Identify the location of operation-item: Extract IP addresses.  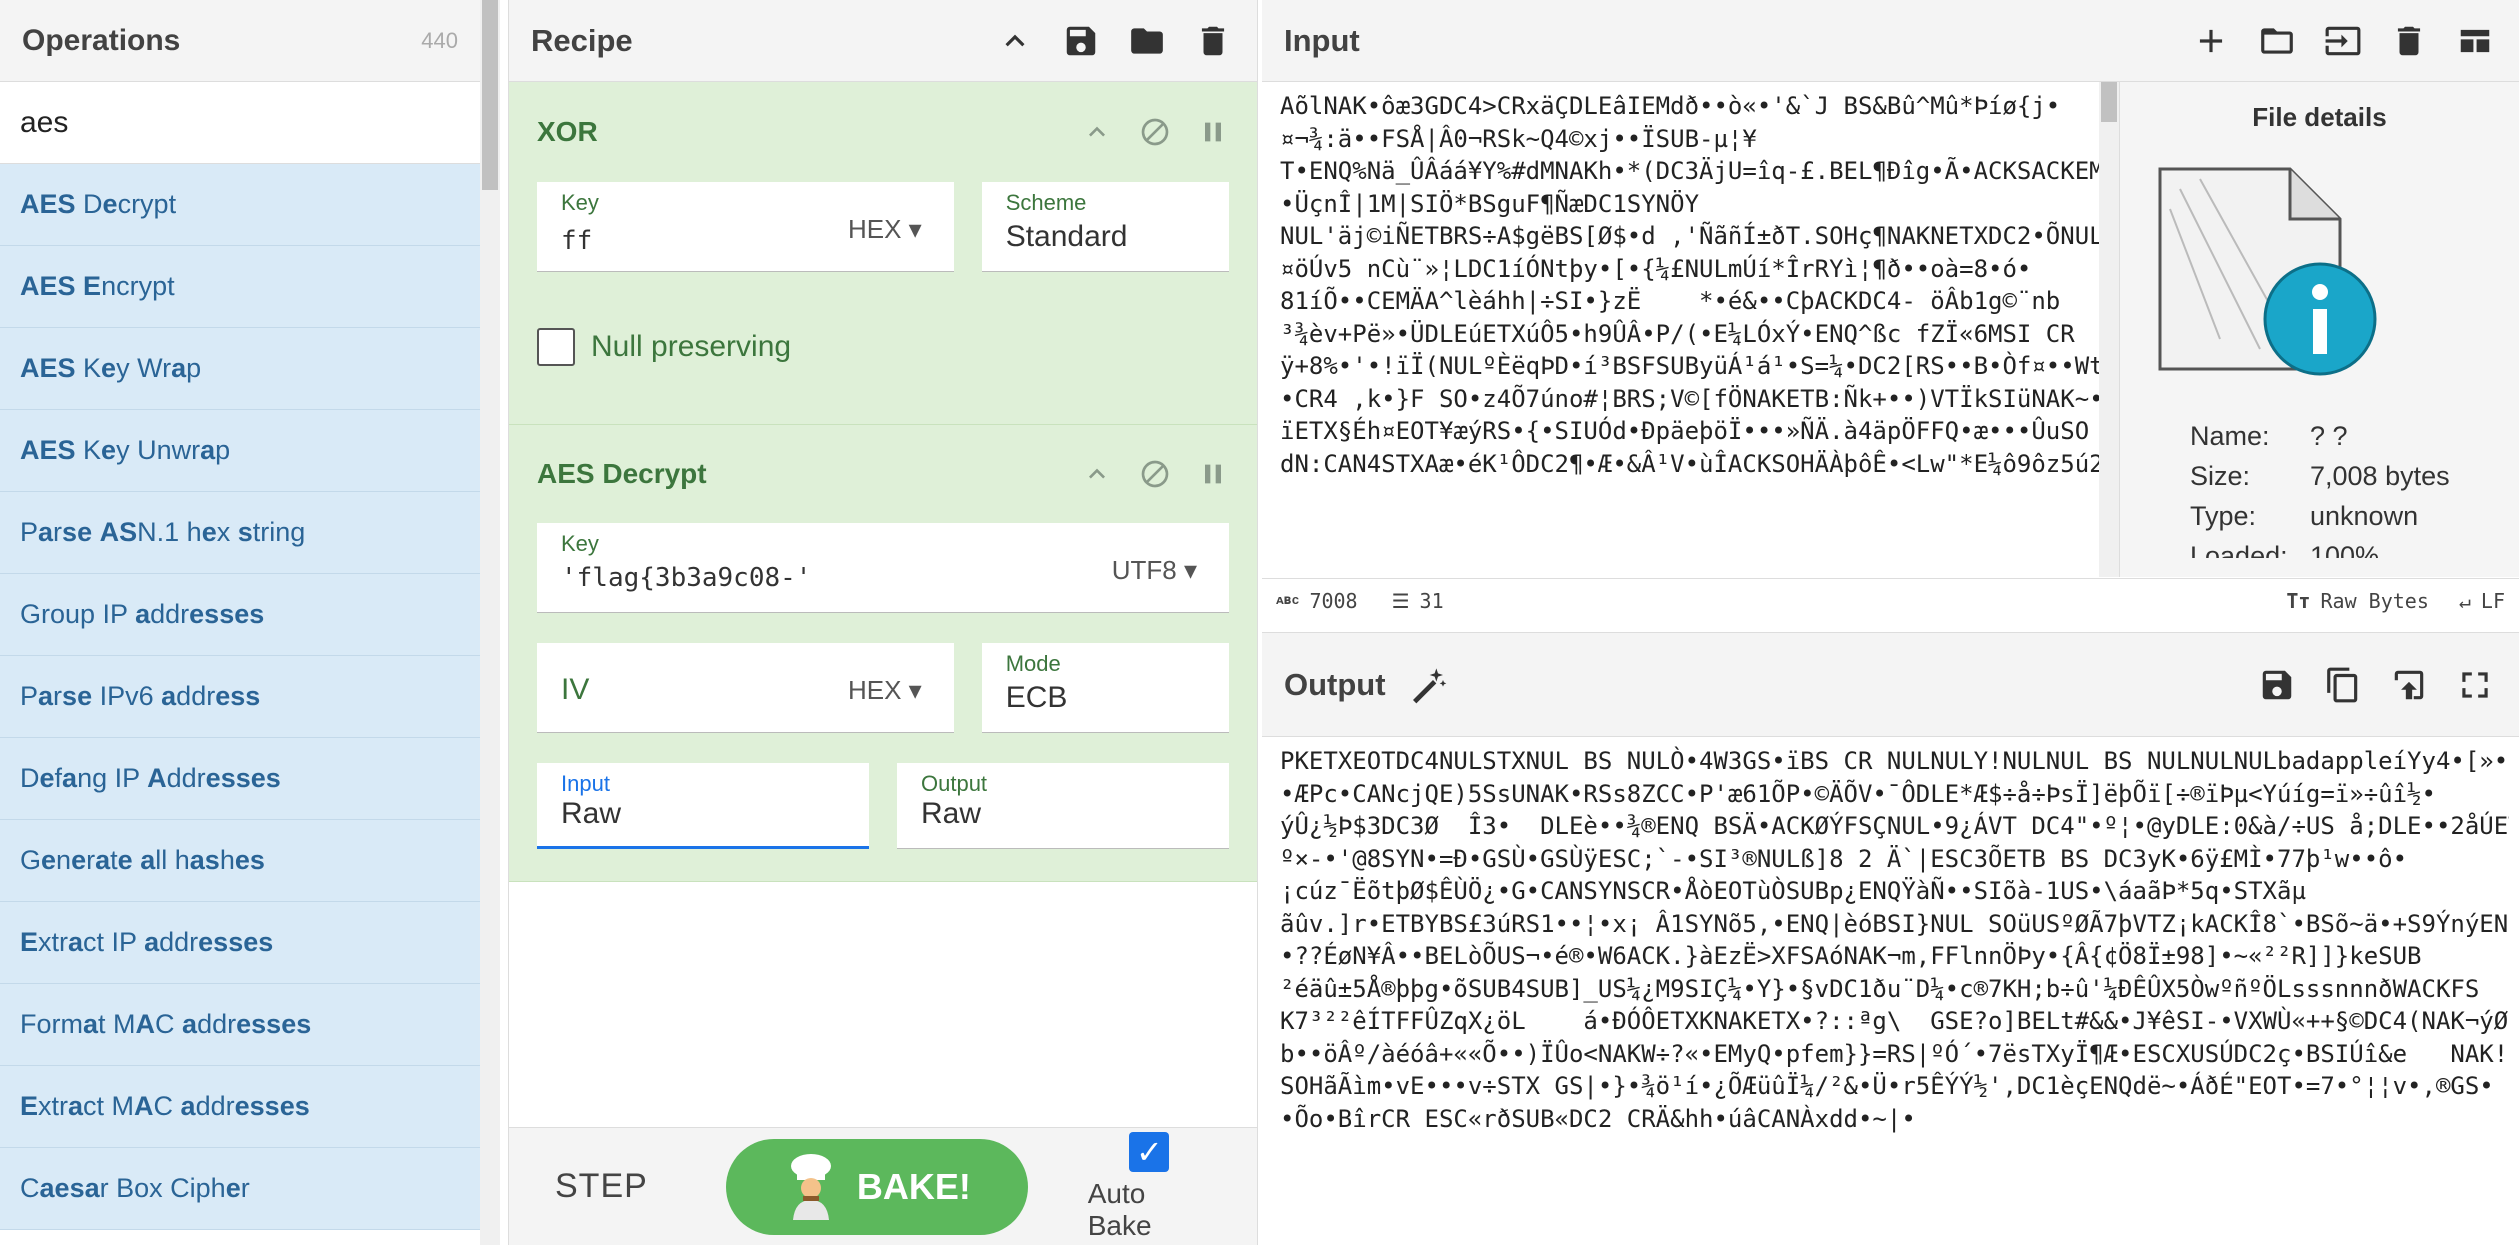
(240, 943).